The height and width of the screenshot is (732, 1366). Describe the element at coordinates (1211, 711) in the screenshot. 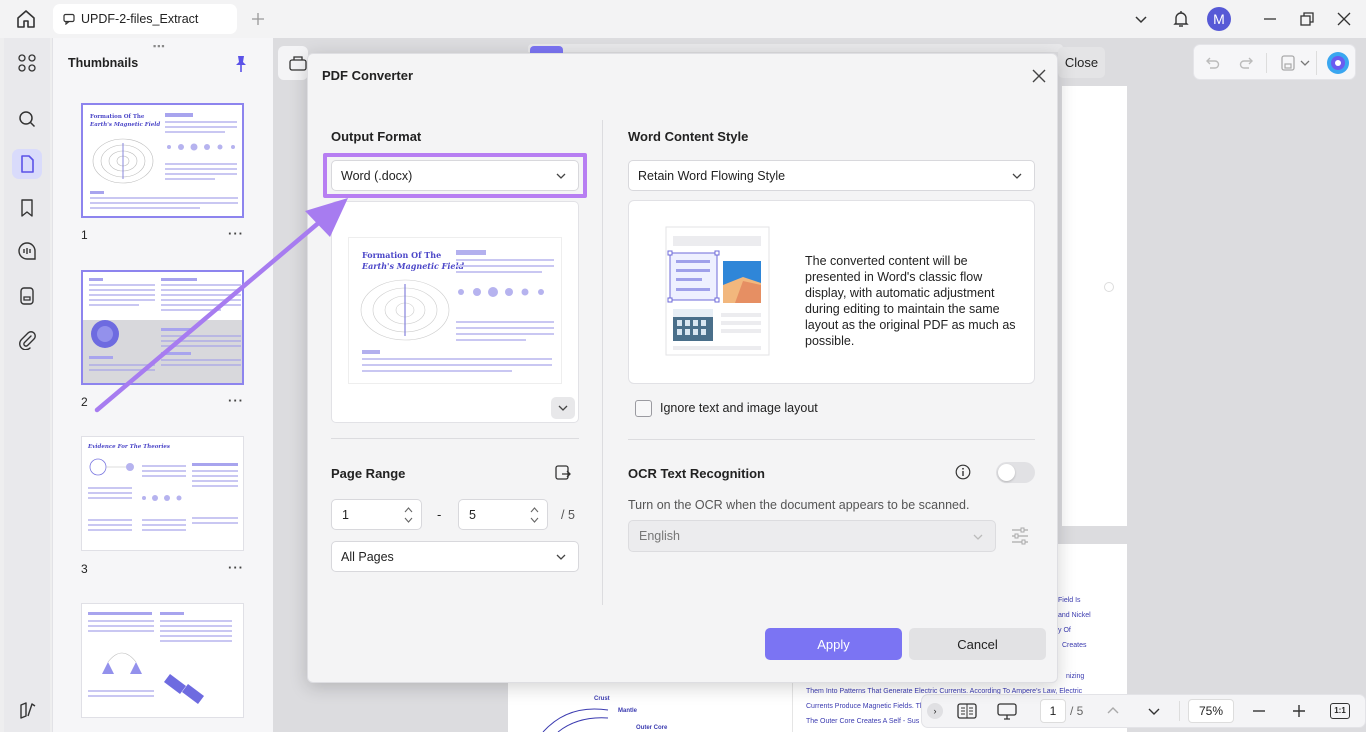

I see `zoom-level-input: 75%` at that location.